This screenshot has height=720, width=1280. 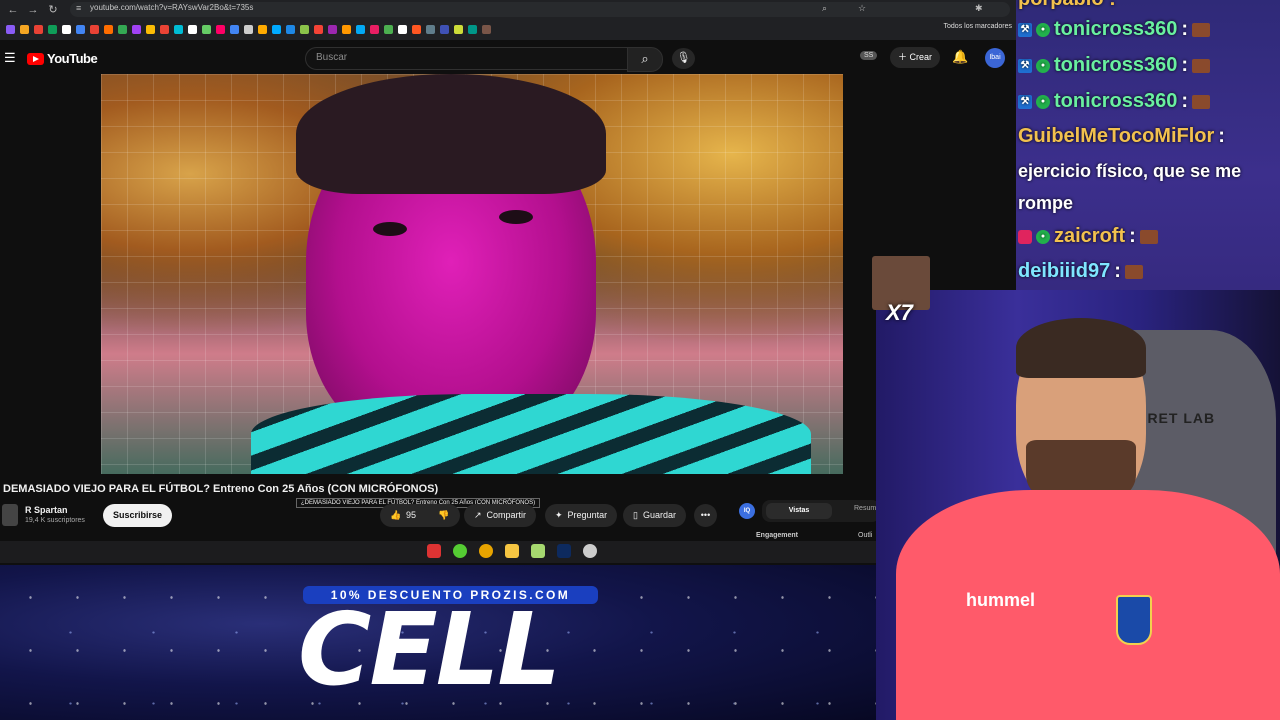 What do you see at coordinates (995, 58) in the screenshot?
I see `account-avatar: Ibai` at bounding box center [995, 58].